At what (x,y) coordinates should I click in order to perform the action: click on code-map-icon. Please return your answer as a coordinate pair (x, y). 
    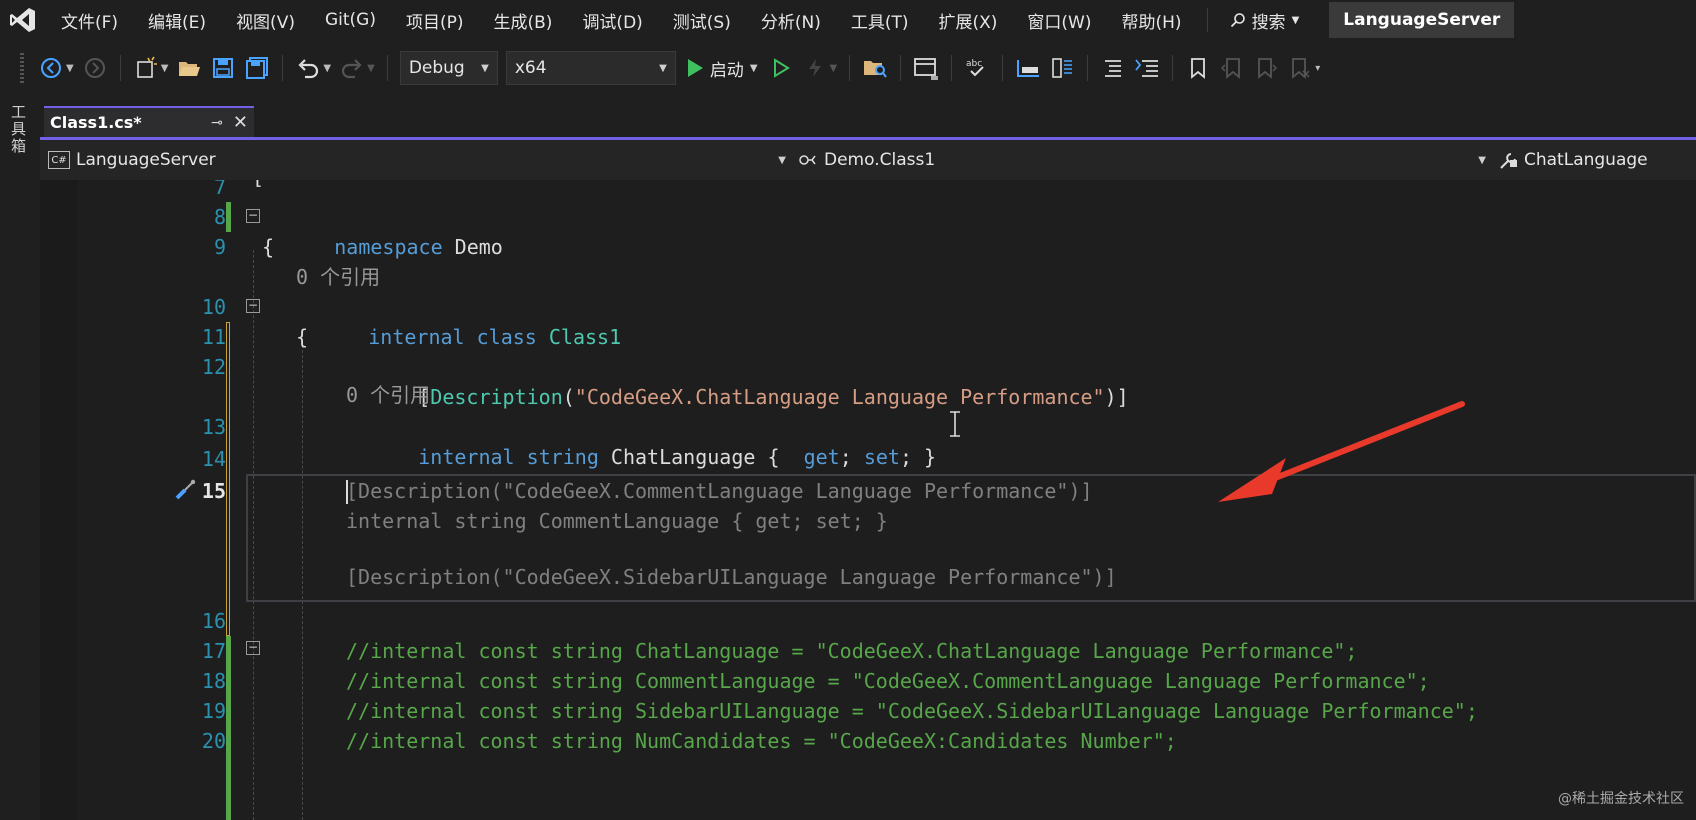
    Looking at the image, I should click on (1062, 68).